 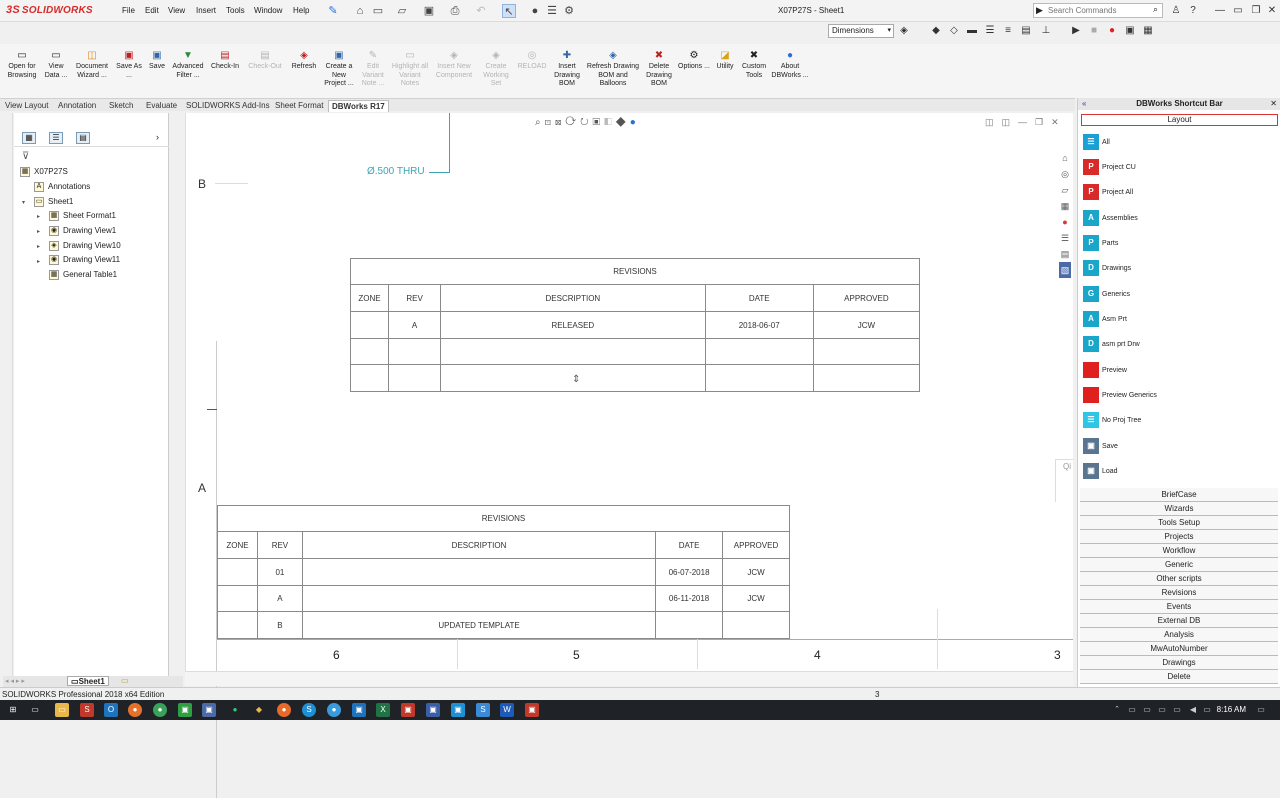 I want to click on section-generic: Generic, so click(x=1179, y=565).